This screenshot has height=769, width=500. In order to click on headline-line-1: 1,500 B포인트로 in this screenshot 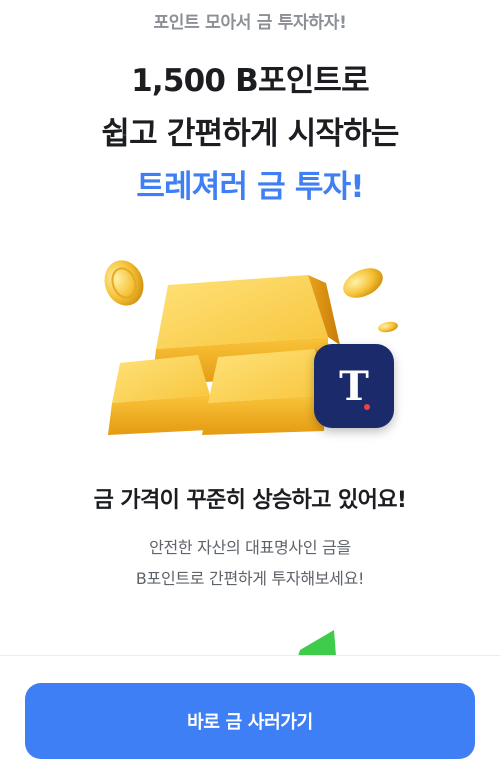, I will do `click(250, 81)`.